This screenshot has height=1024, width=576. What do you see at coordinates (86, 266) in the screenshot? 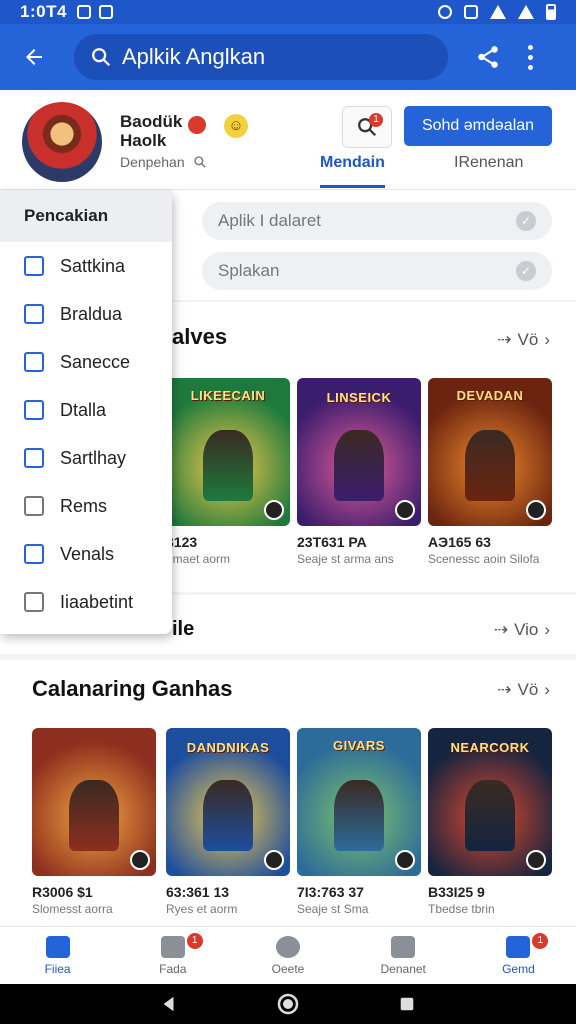
I see `side-menu-item: Sattkina` at bounding box center [86, 266].